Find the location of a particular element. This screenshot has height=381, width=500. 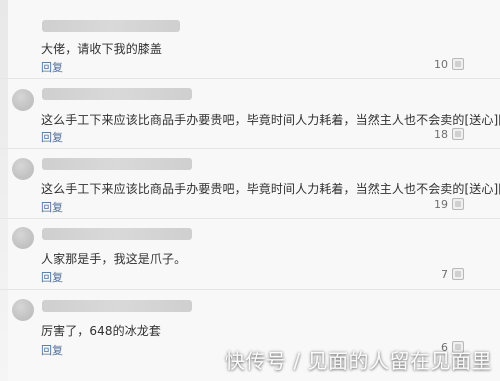

like-count: 7 is located at coordinates (444, 274).